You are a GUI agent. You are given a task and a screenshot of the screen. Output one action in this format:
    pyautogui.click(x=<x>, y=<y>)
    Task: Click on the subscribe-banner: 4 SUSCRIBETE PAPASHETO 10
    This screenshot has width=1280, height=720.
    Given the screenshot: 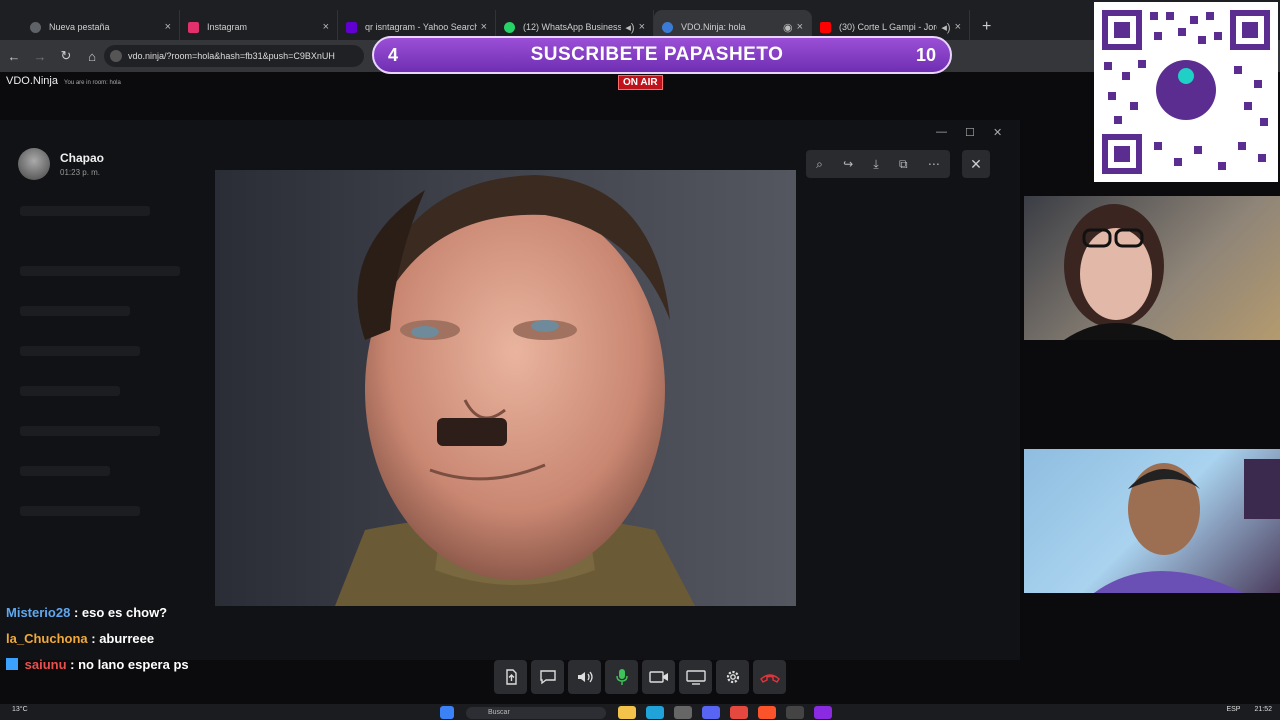 What is the action you would take?
    pyautogui.click(x=662, y=55)
    